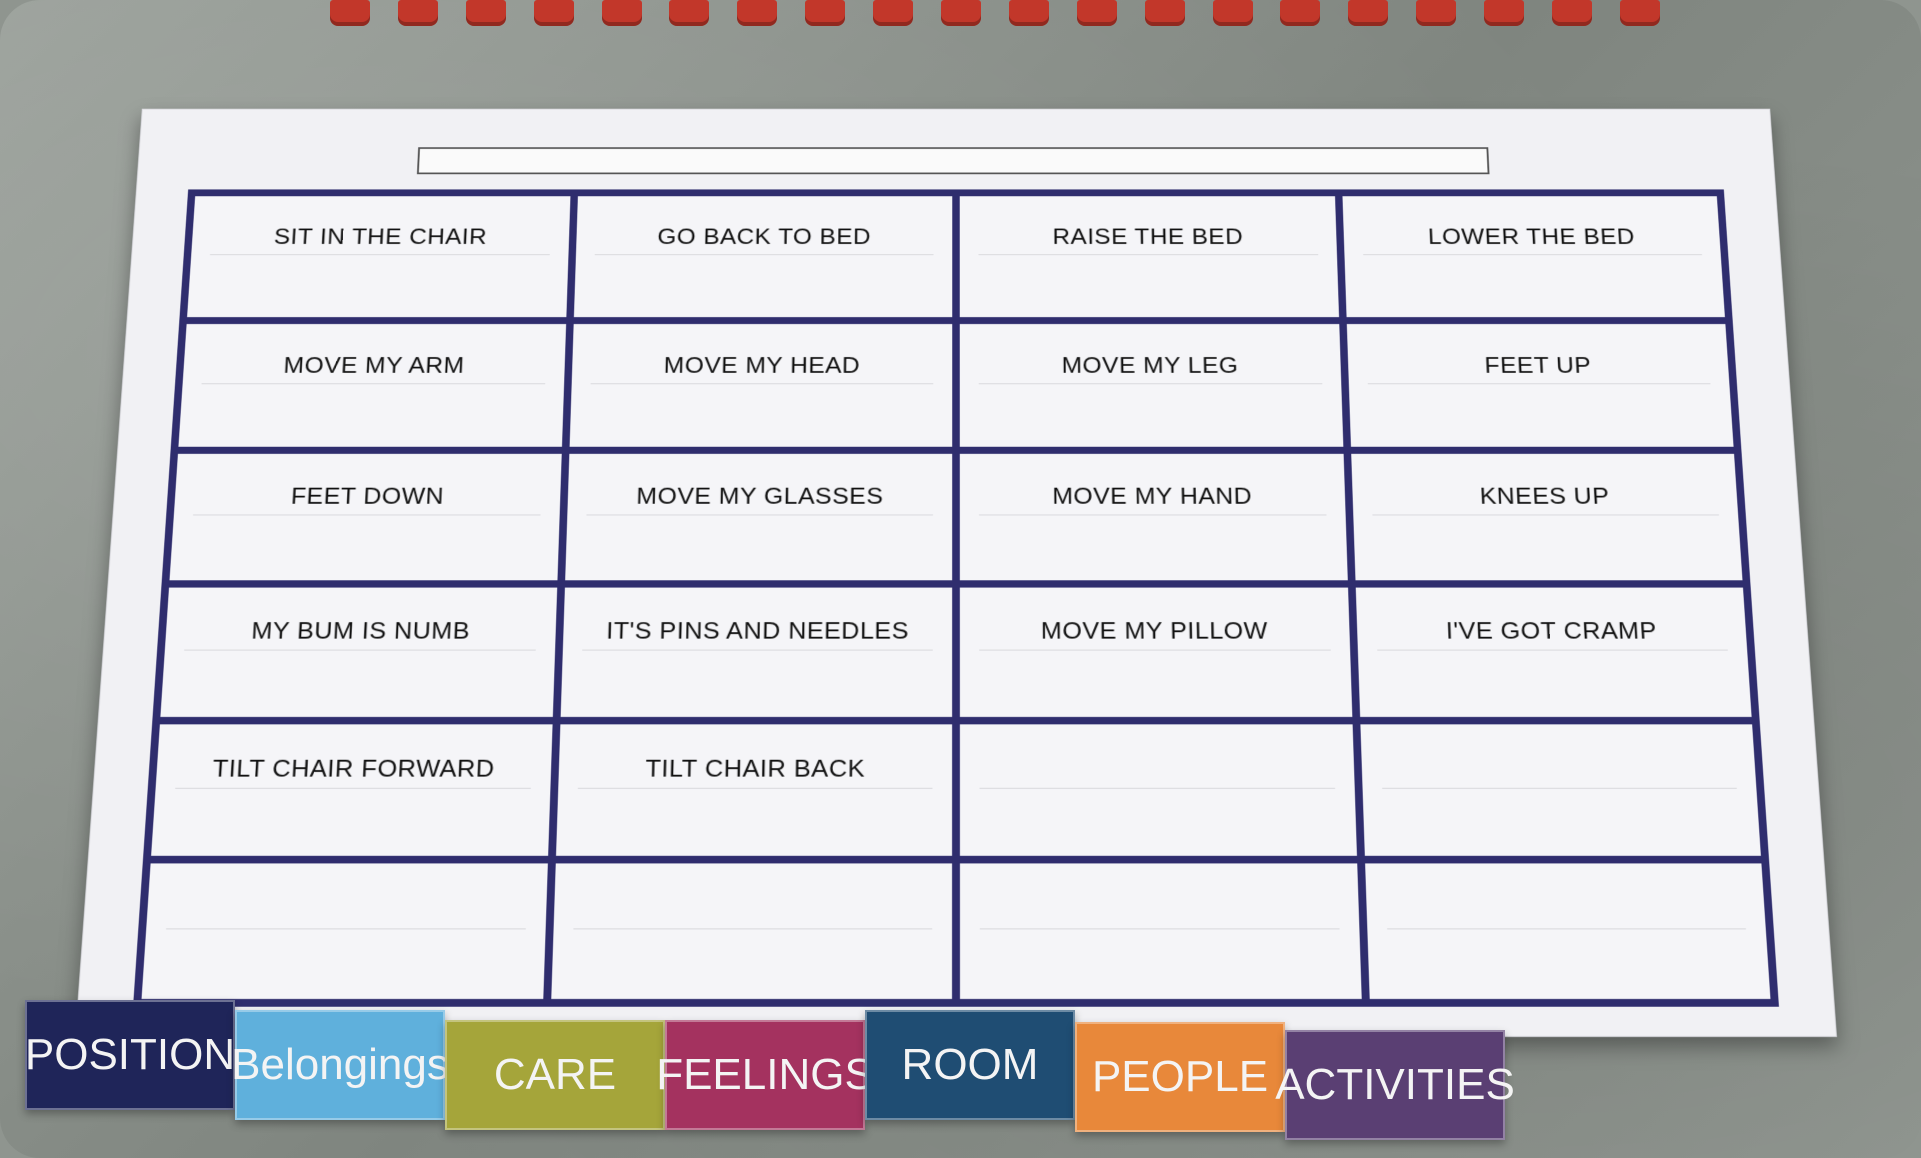 Image resolution: width=1921 pixels, height=1158 pixels. I want to click on phrase-card: FEET DOWN, so click(365, 517).